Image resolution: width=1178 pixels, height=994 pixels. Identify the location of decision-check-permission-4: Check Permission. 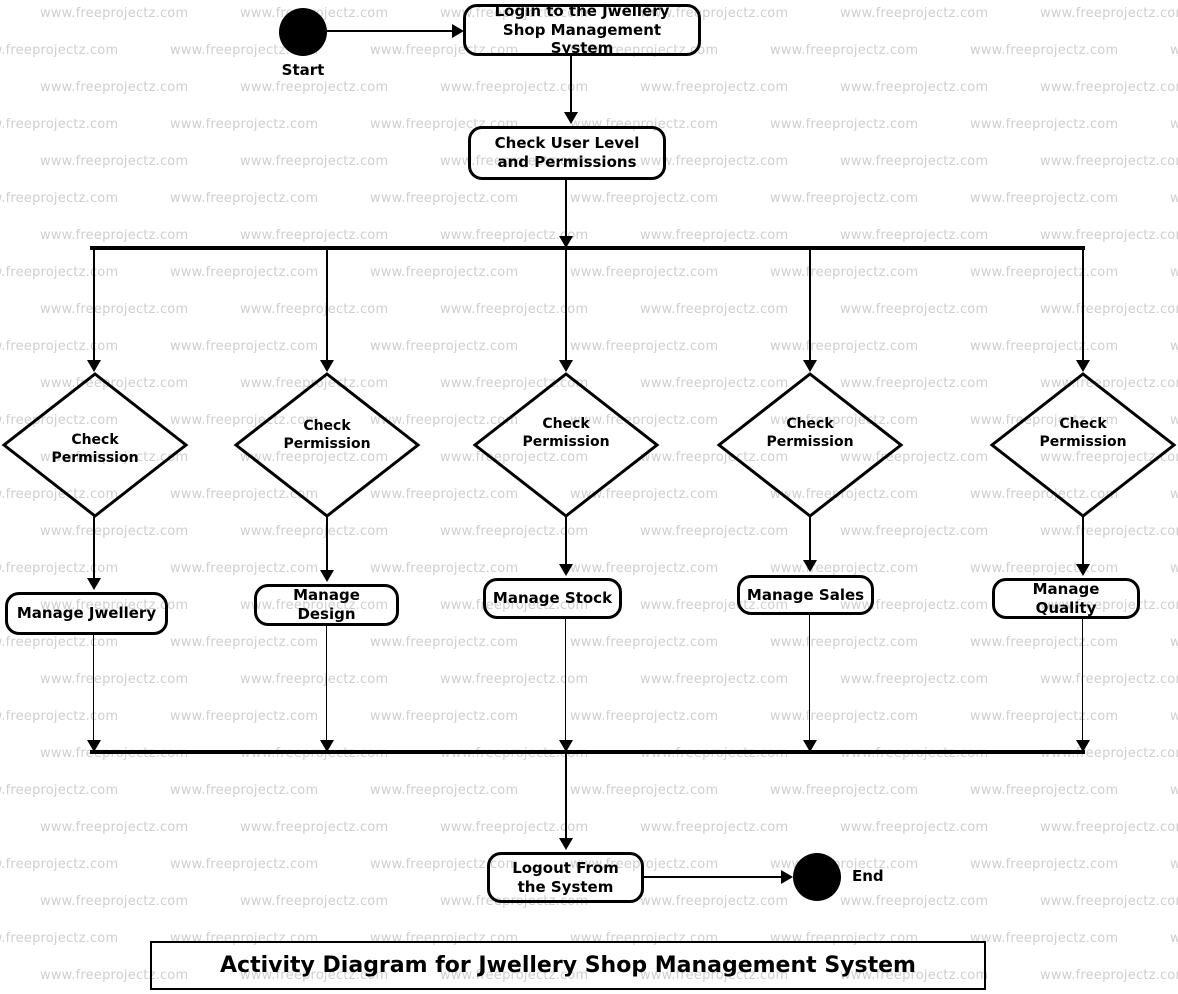
(810, 445).